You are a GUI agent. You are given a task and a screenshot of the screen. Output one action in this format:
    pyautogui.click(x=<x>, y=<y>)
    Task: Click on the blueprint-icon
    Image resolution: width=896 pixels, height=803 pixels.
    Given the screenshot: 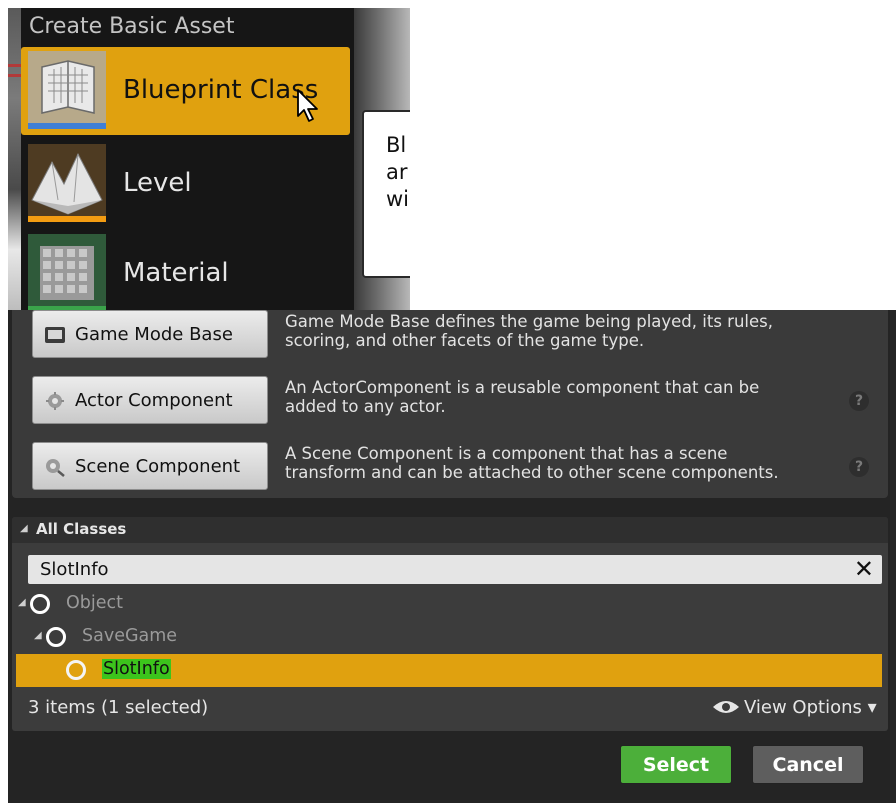 What is the action you would take?
    pyautogui.click(x=67, y=90)
    